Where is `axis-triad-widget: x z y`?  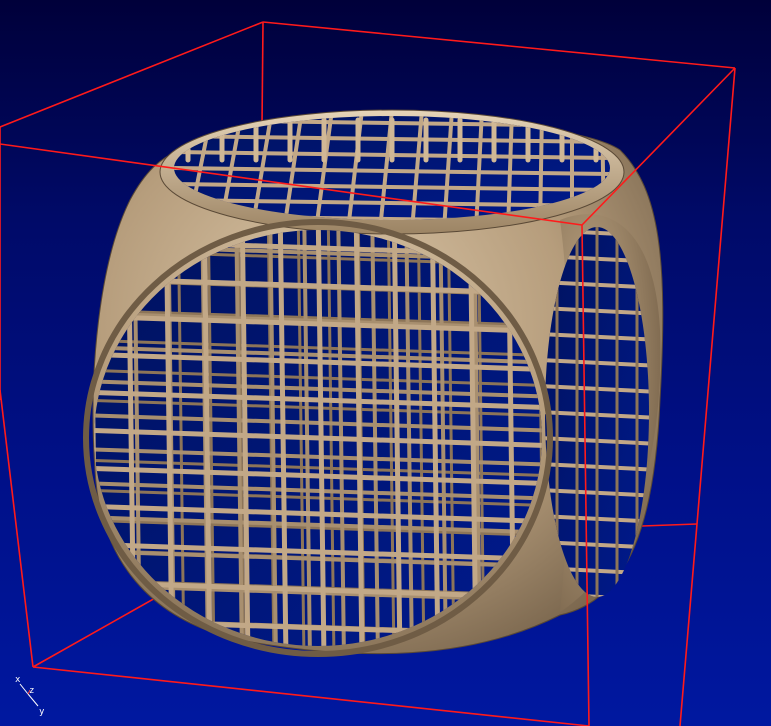
axis-triad-widget: x z y is located at coordinates (30, 695).